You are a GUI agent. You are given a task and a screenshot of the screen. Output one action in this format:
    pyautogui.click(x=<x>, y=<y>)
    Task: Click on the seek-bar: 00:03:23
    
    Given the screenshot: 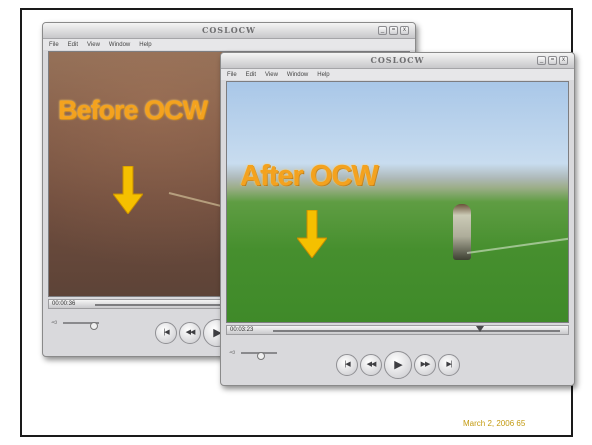 What is the action you would take?
    pyautogui.click(x=397, y=330)
    